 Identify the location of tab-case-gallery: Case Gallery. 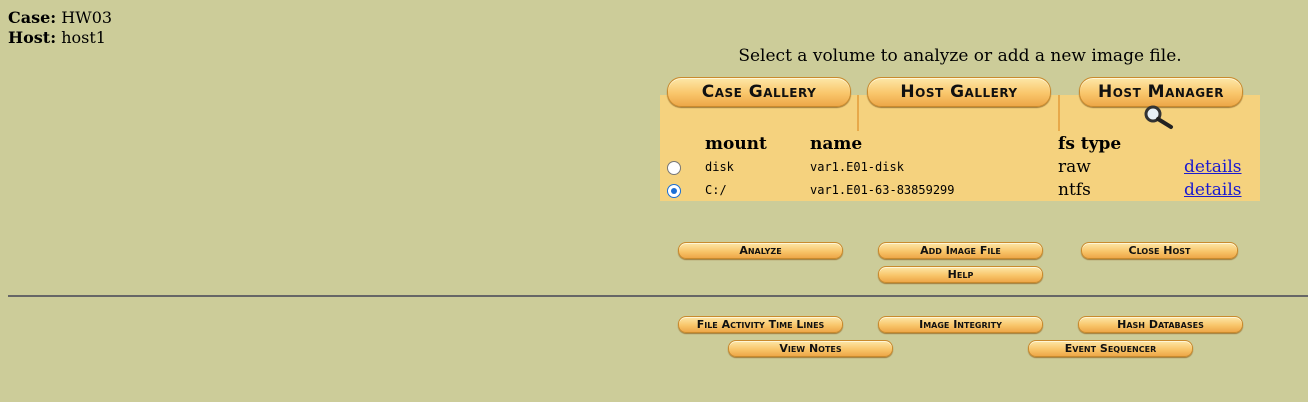
(759, 92).